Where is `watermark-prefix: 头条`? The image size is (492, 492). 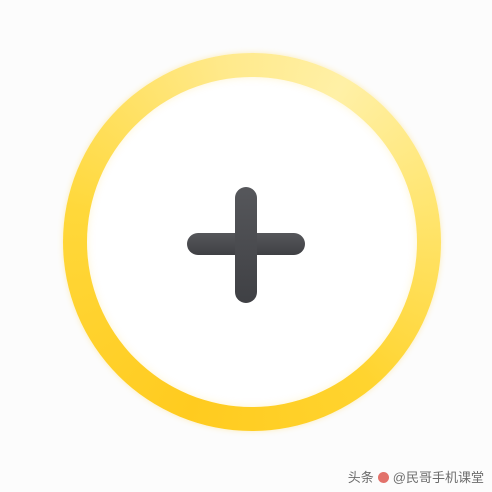
watermark-prefix: 头条 is located at coordinates (360, 477).